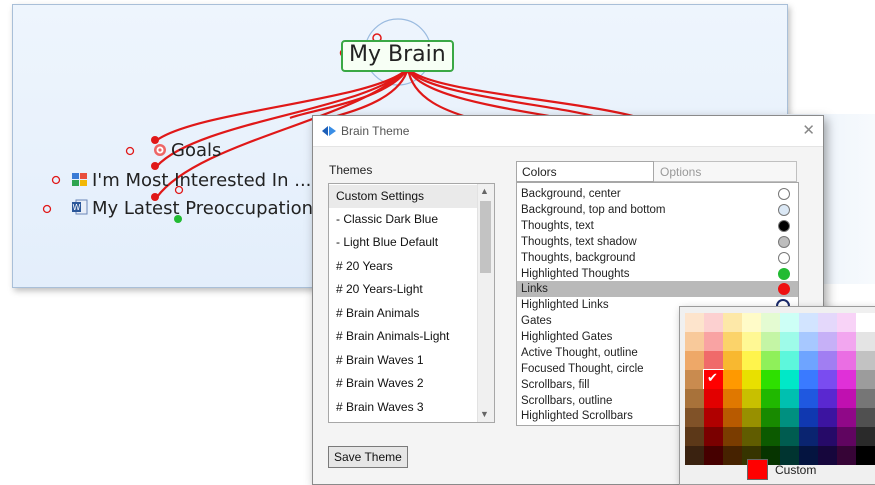 The image size is (875, 485). I want to click on theme-item-brain-waves-3: # Brain Waves 3, so click(403, 407).